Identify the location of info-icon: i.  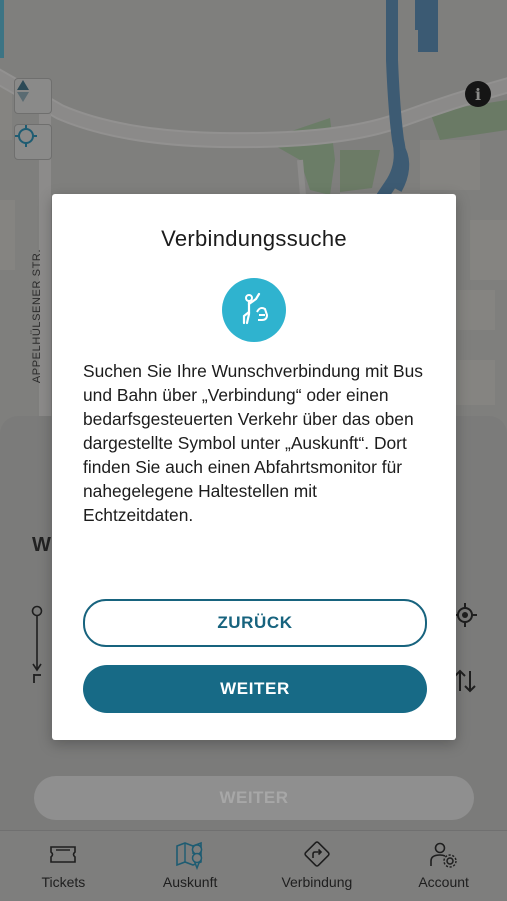
(478, 94).